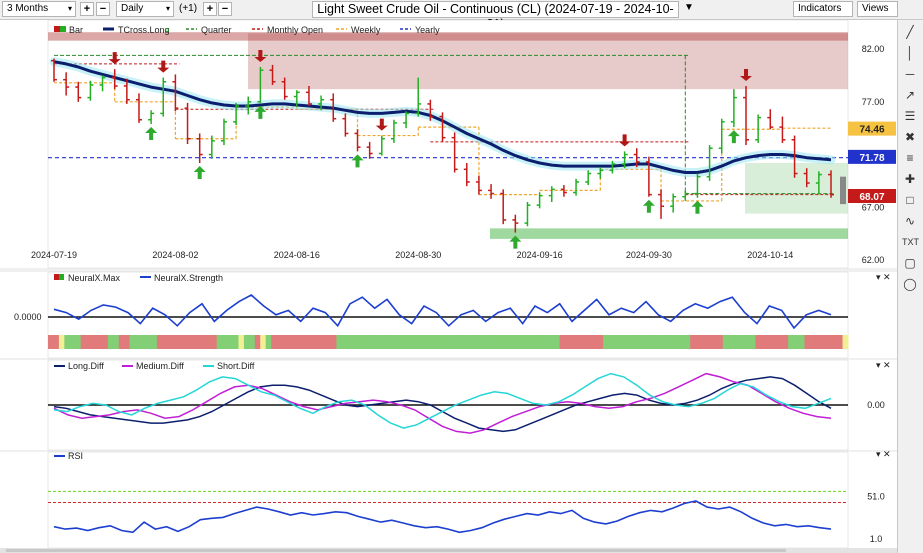 The height and width of the screenshot is (553, 923). Describe the element at coordinates (823, 14) in the screenshot. I see `indicators-button: Indicators ▾` at that location.